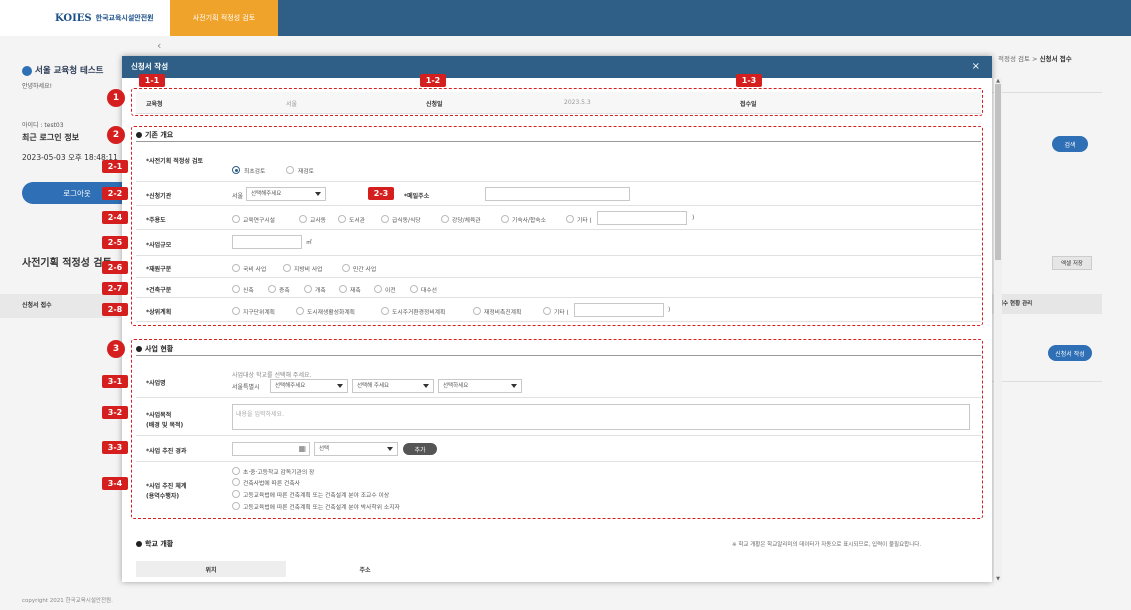  Describe the element at coordinates (159, 245) in the screenshot. I see `scale-label: *사업규모` at that location.